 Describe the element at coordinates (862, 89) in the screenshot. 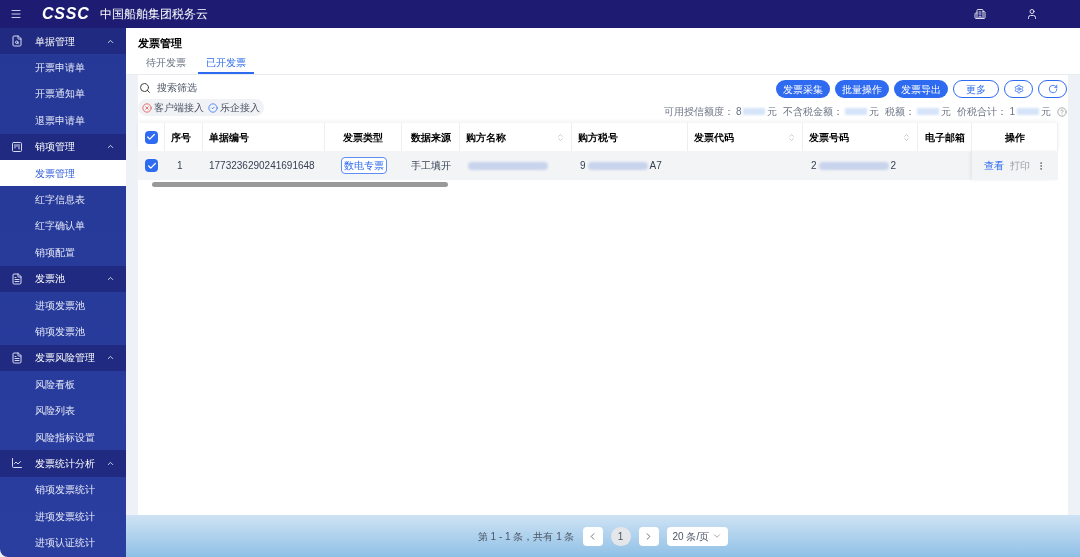

I see `action-button: 批量操作` at that location.